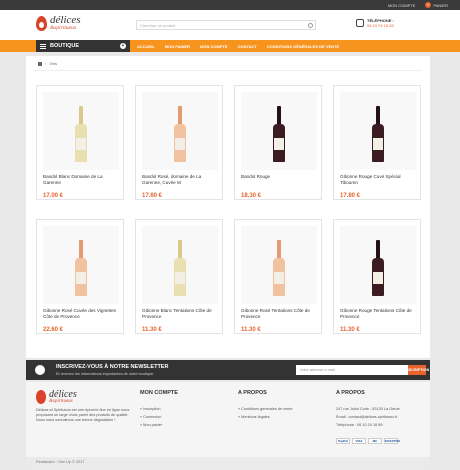 This screenshot has width=460, height=470. I want to click on footer-logo: délices &spiritueux, so click(56, 396).